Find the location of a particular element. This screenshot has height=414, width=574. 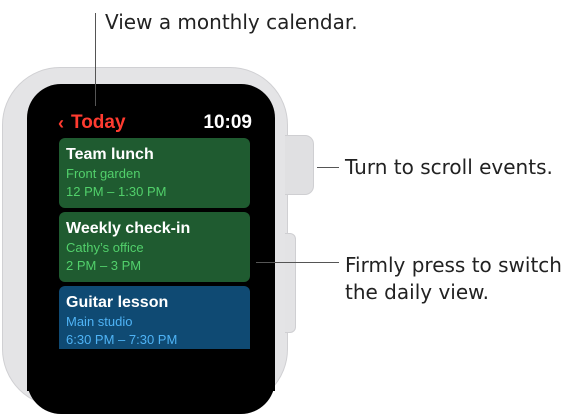

event-location: Cathy’s office is located at coordinates (105, 247).